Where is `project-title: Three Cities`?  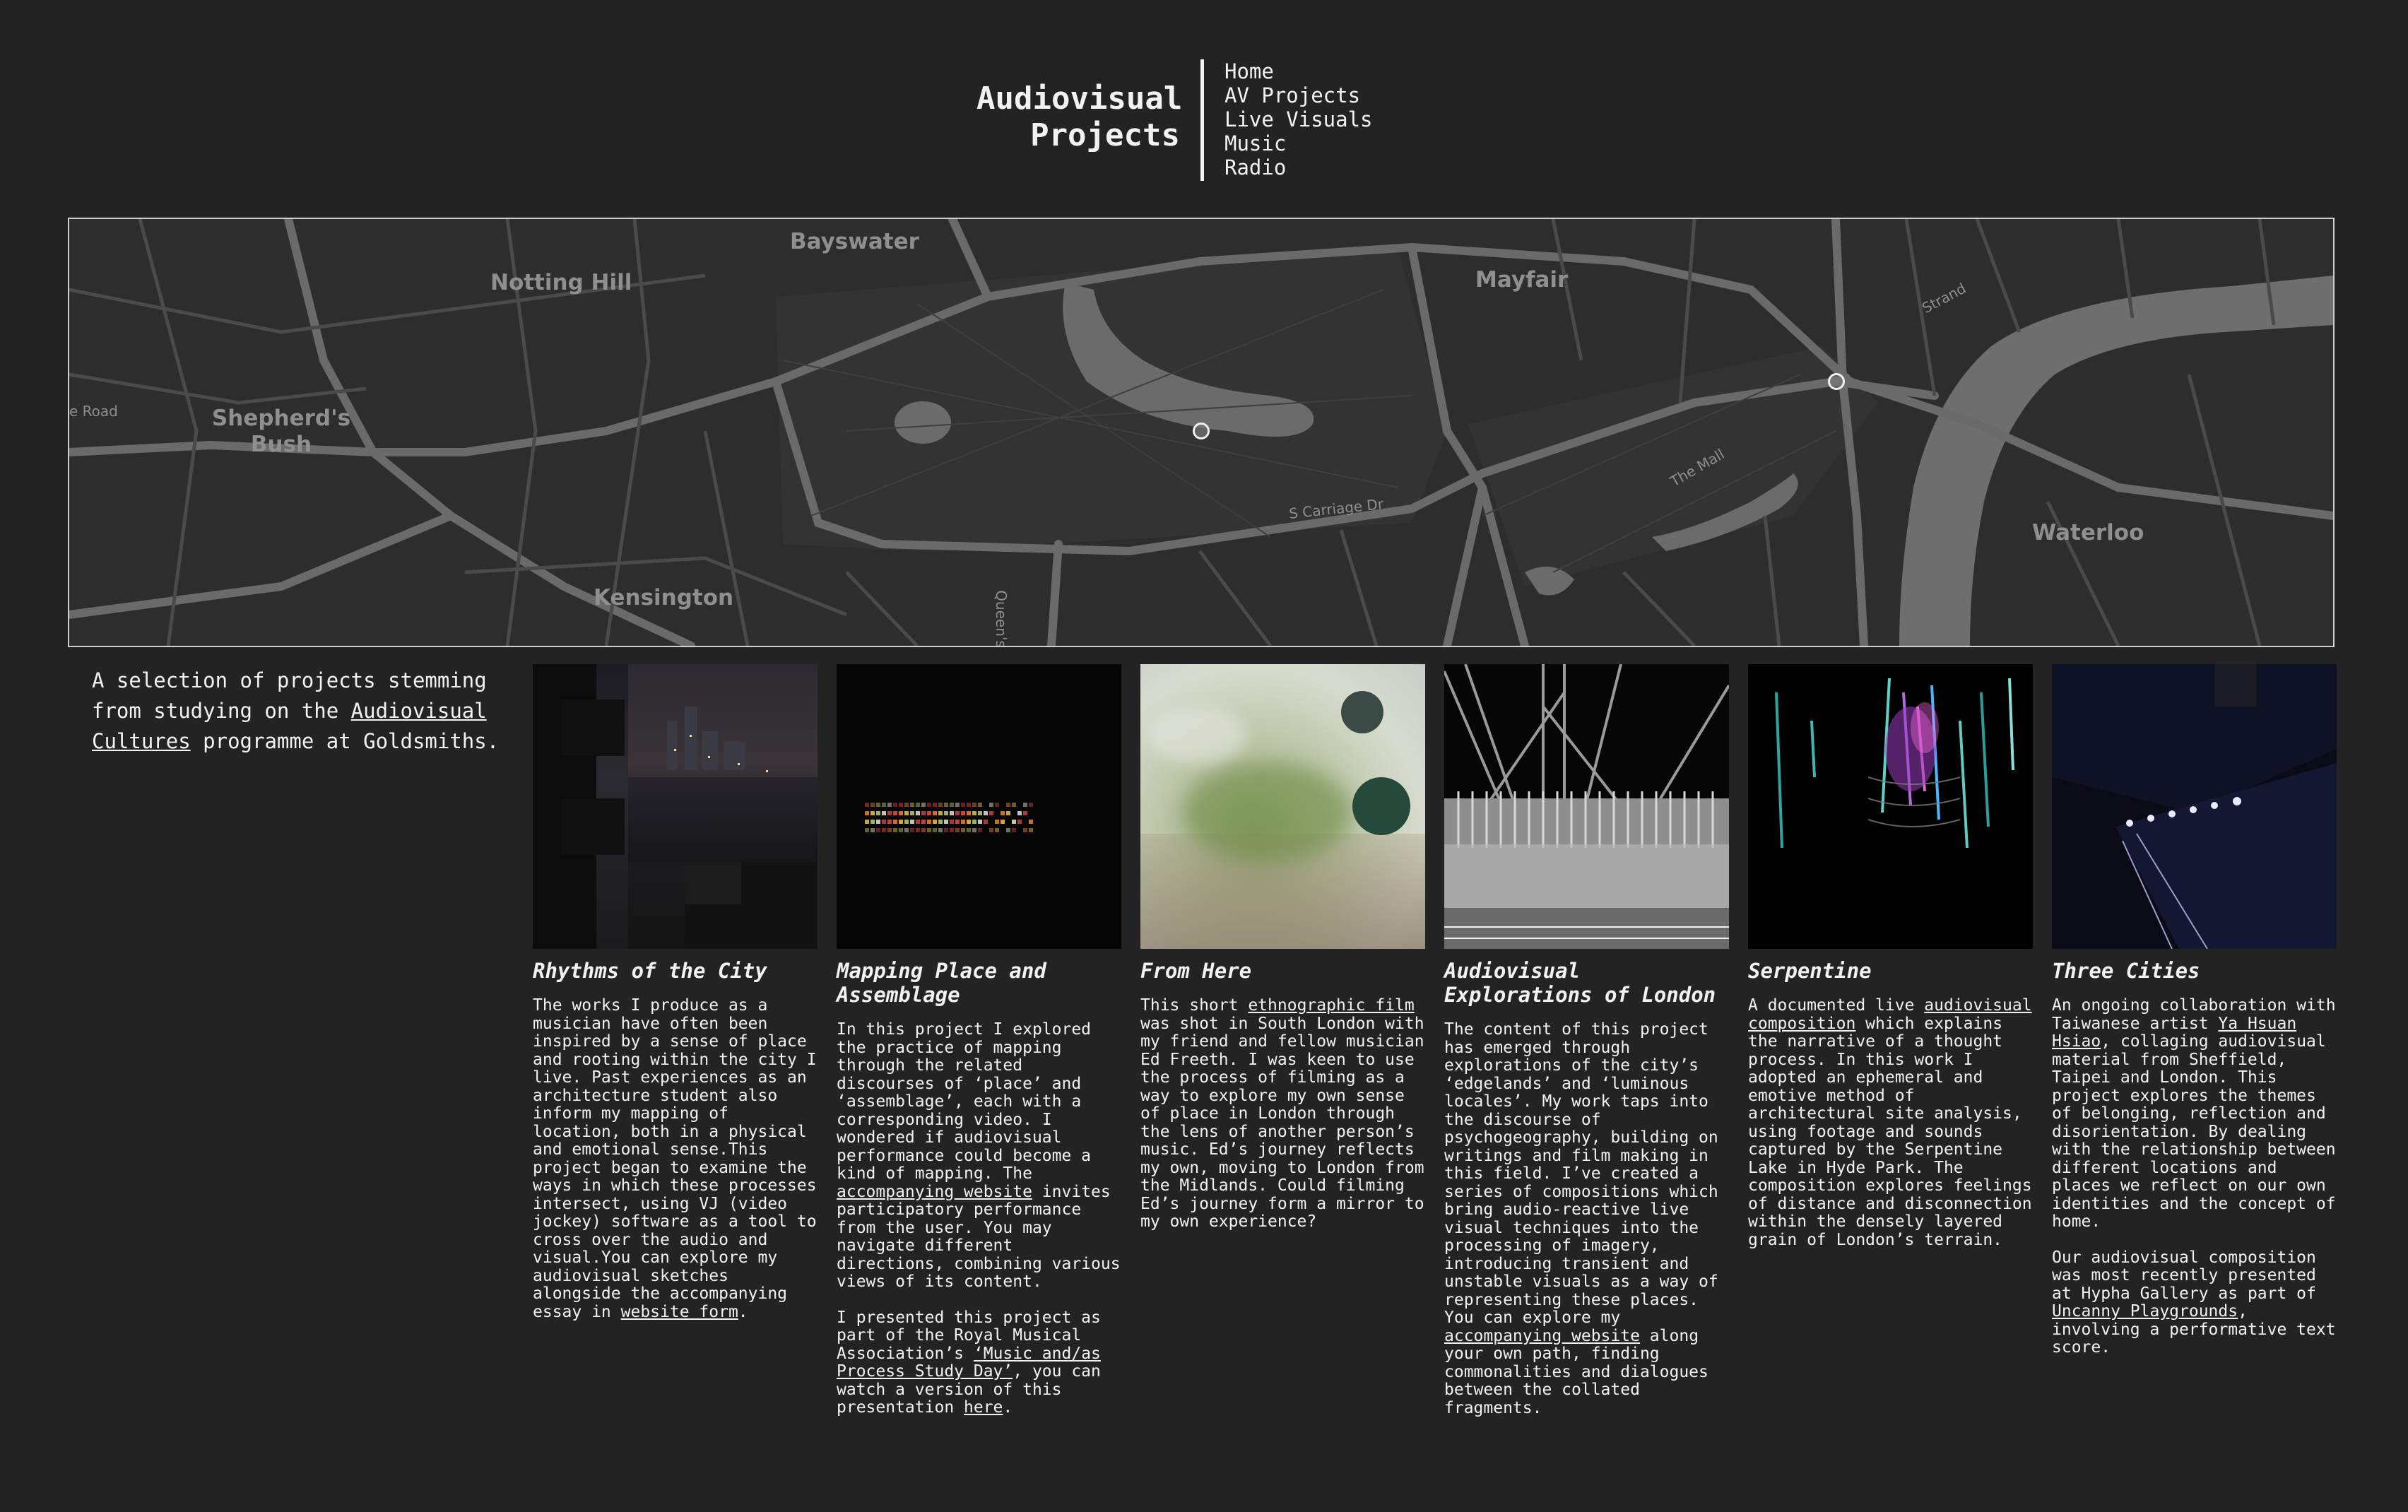 project-title: Three Cities is located at coordinates (2194, 971).